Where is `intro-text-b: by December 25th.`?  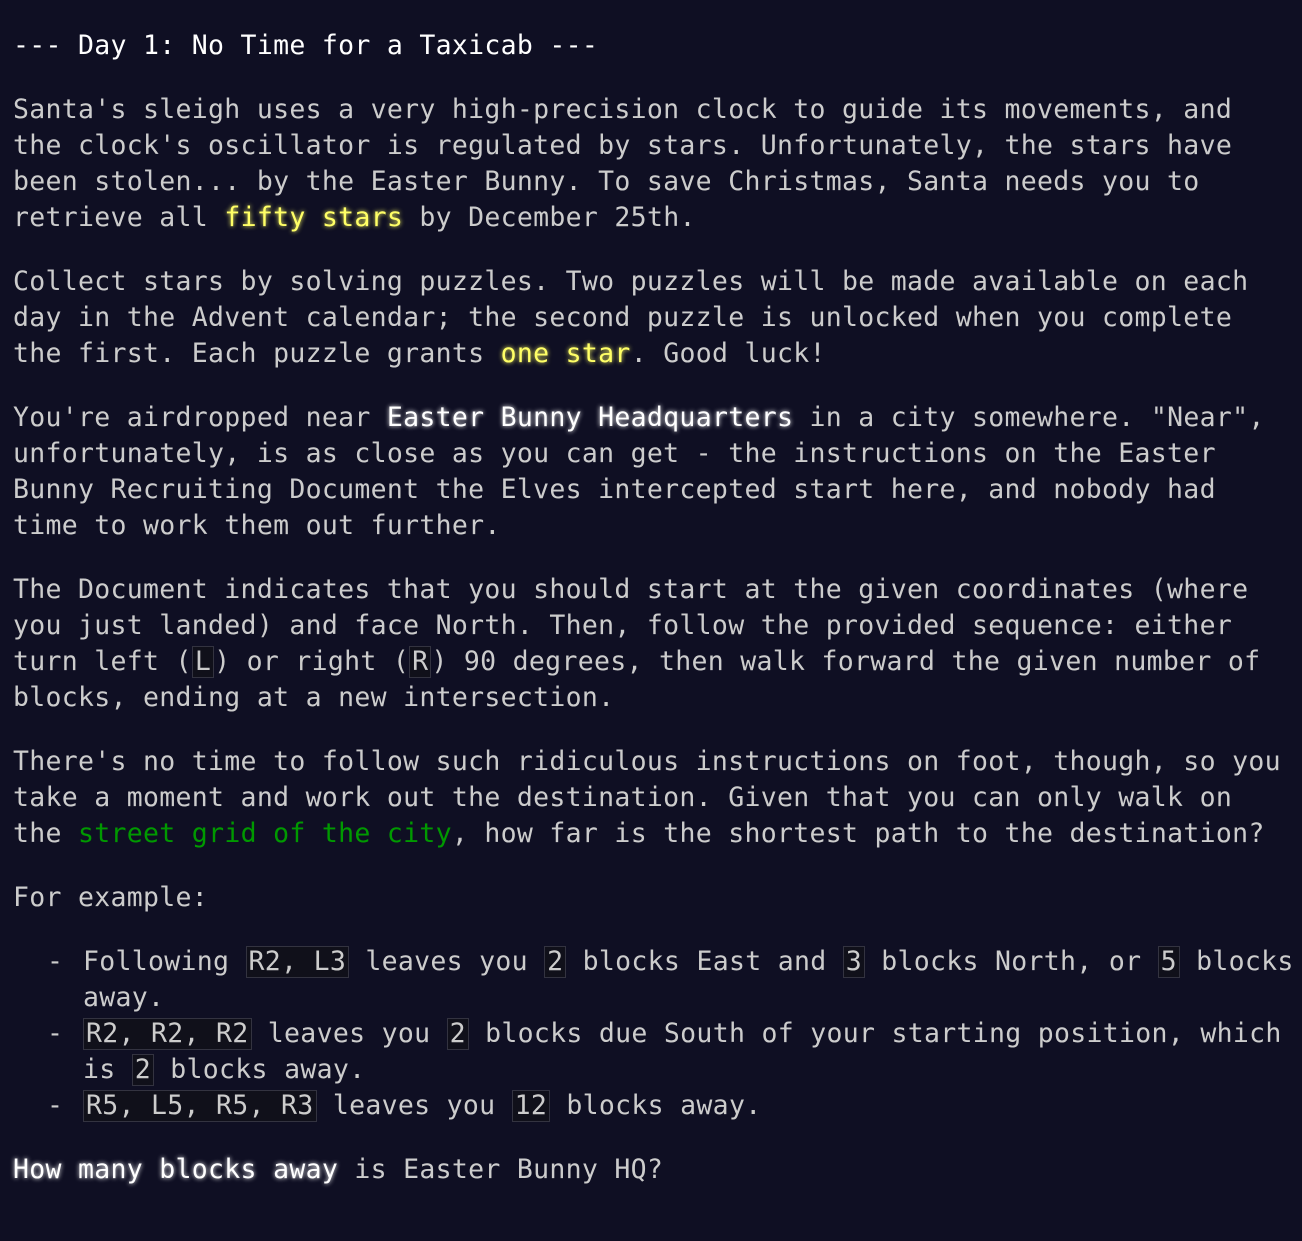
intro-text-b: by December 25th. is located at coordinates (549, 217).